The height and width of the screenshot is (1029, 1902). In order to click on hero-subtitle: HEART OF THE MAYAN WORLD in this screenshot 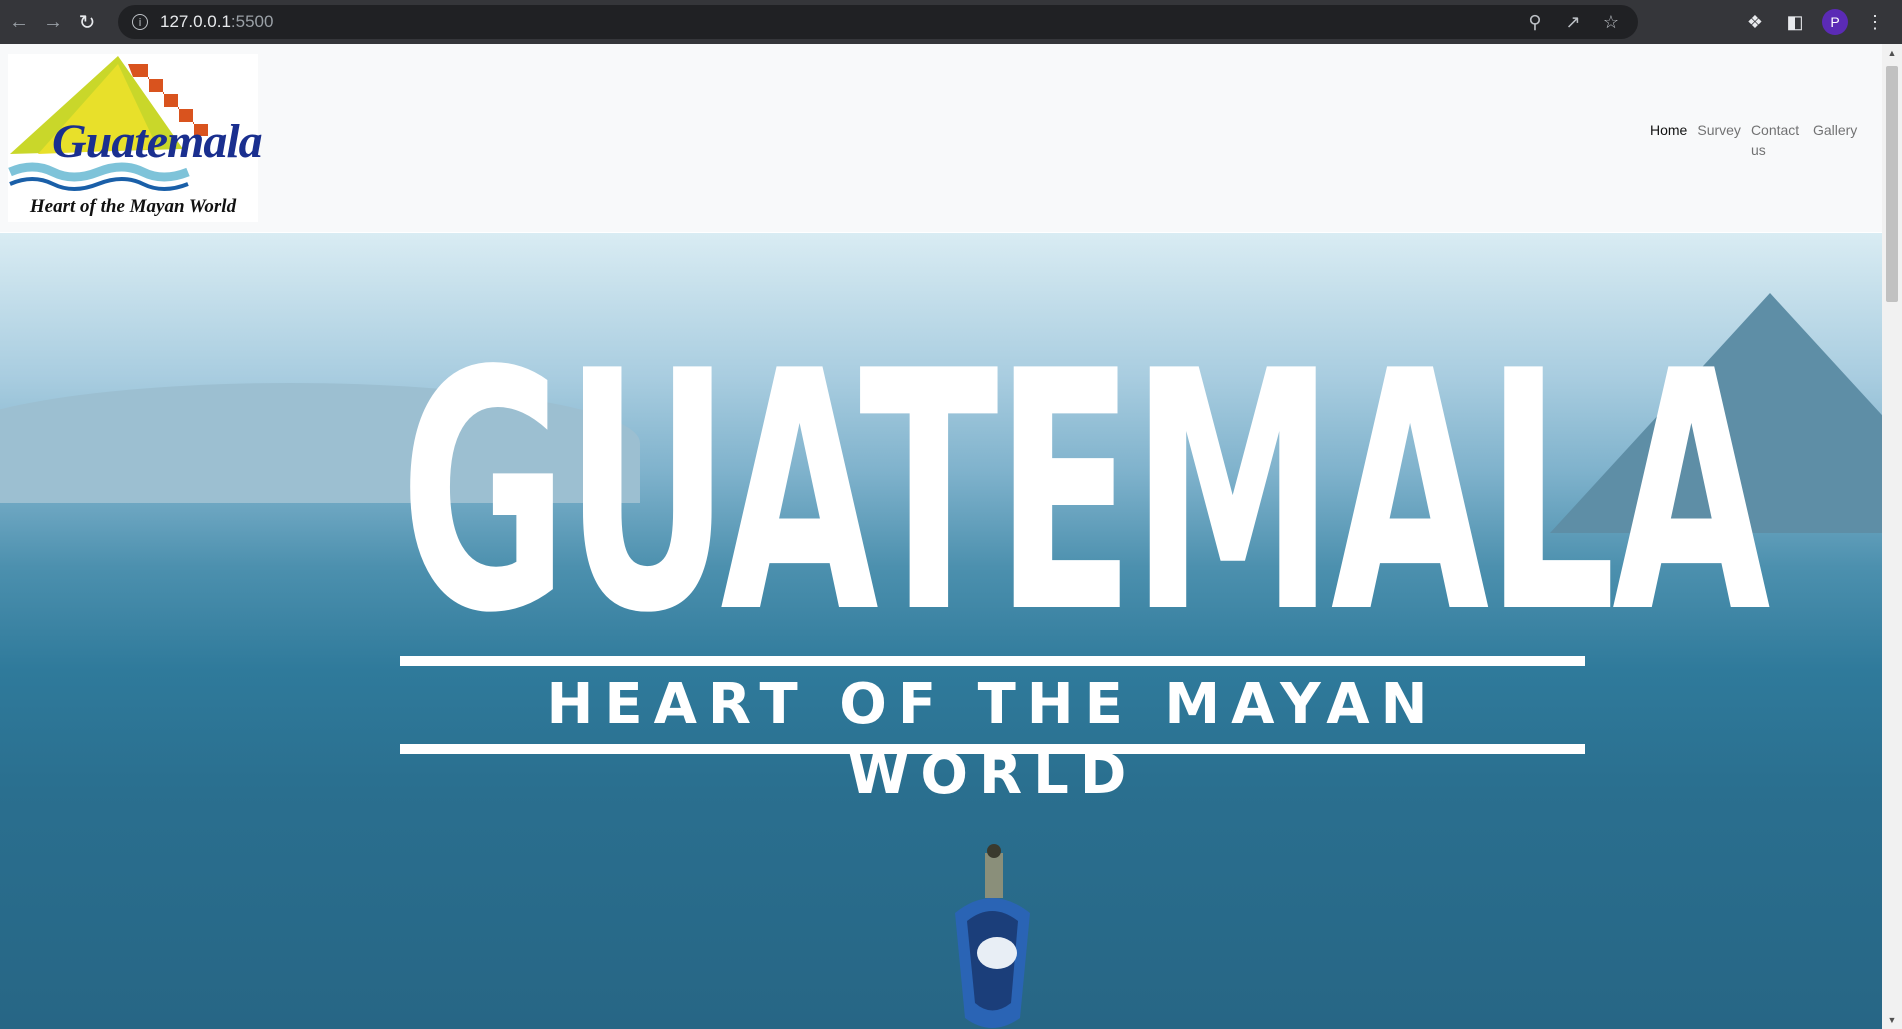, I will do `click(992, 739)`.